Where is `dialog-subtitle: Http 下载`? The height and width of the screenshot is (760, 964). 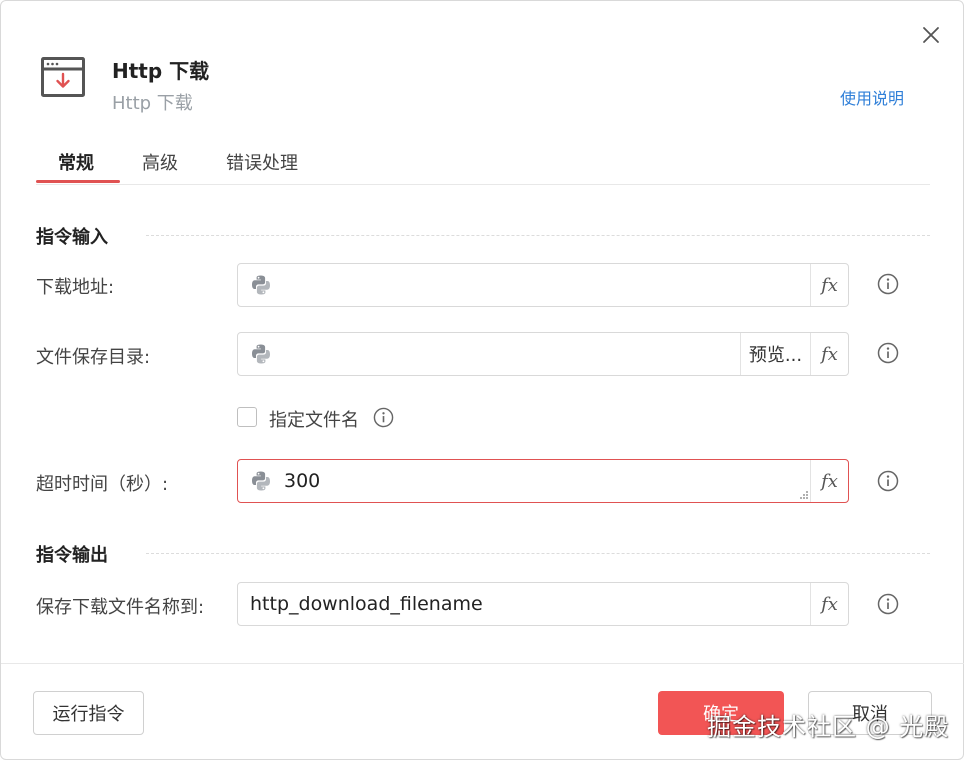 dialog-subtitle: Http 下载 is located at coordinates (152, 103).